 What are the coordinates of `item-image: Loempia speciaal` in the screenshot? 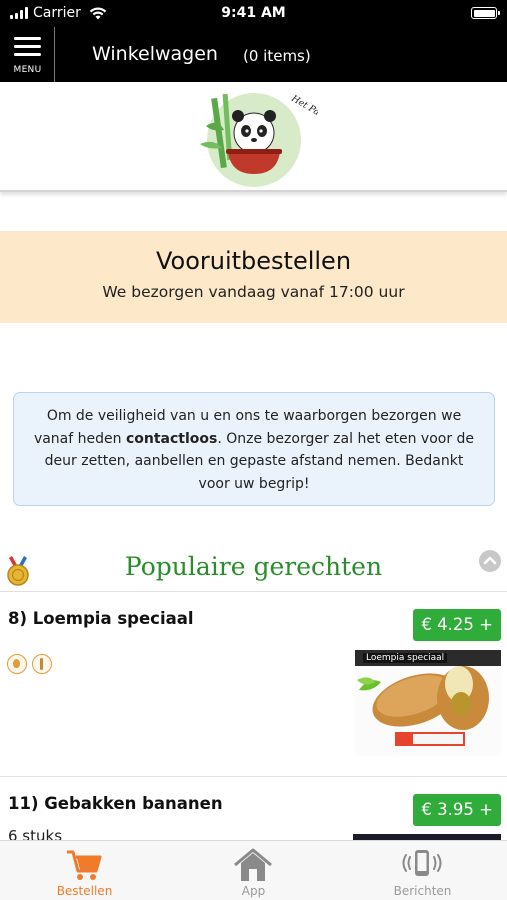 It's located at (428, 703).